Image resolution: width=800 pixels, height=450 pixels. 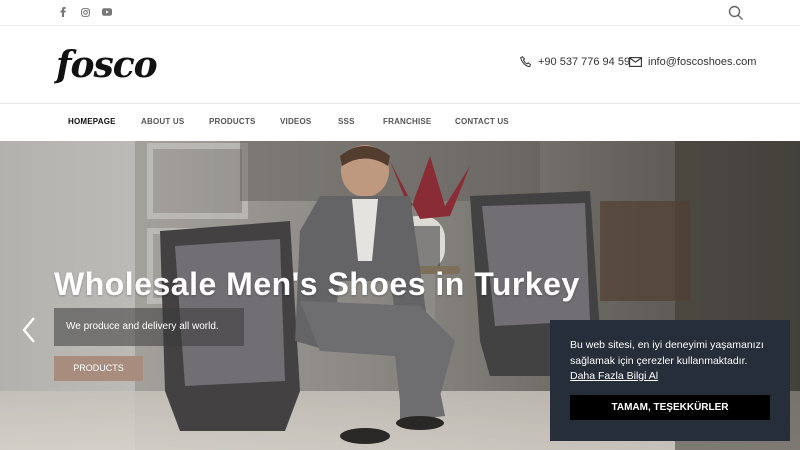 I want to click on nav-item-contact-us: CONTACT US, so click(x=482, y=121).